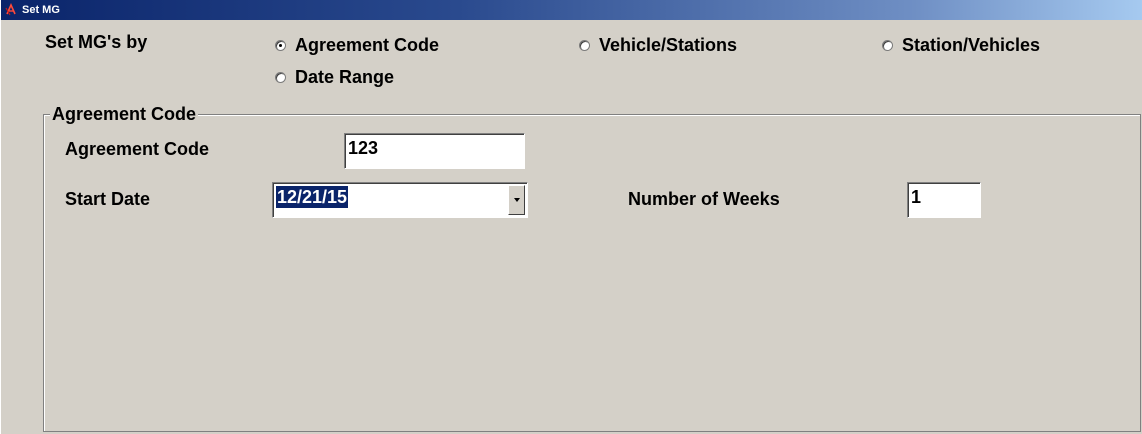 The image size is (1142, 434). What do you see at coordinates (96, 42) in the screenshot?
I see `set-by-label: Set MG's by` at bounding box center [96, 42].